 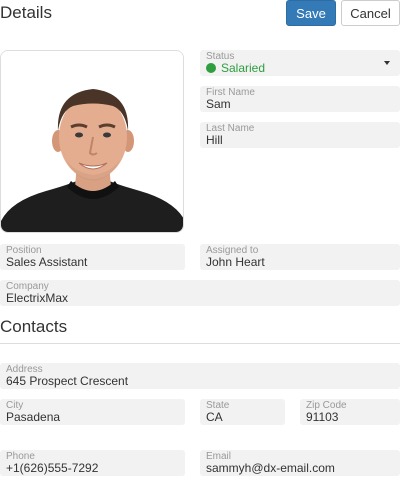 I want to click on assigned-to-value: John Heart, so click(x=235, y=262).